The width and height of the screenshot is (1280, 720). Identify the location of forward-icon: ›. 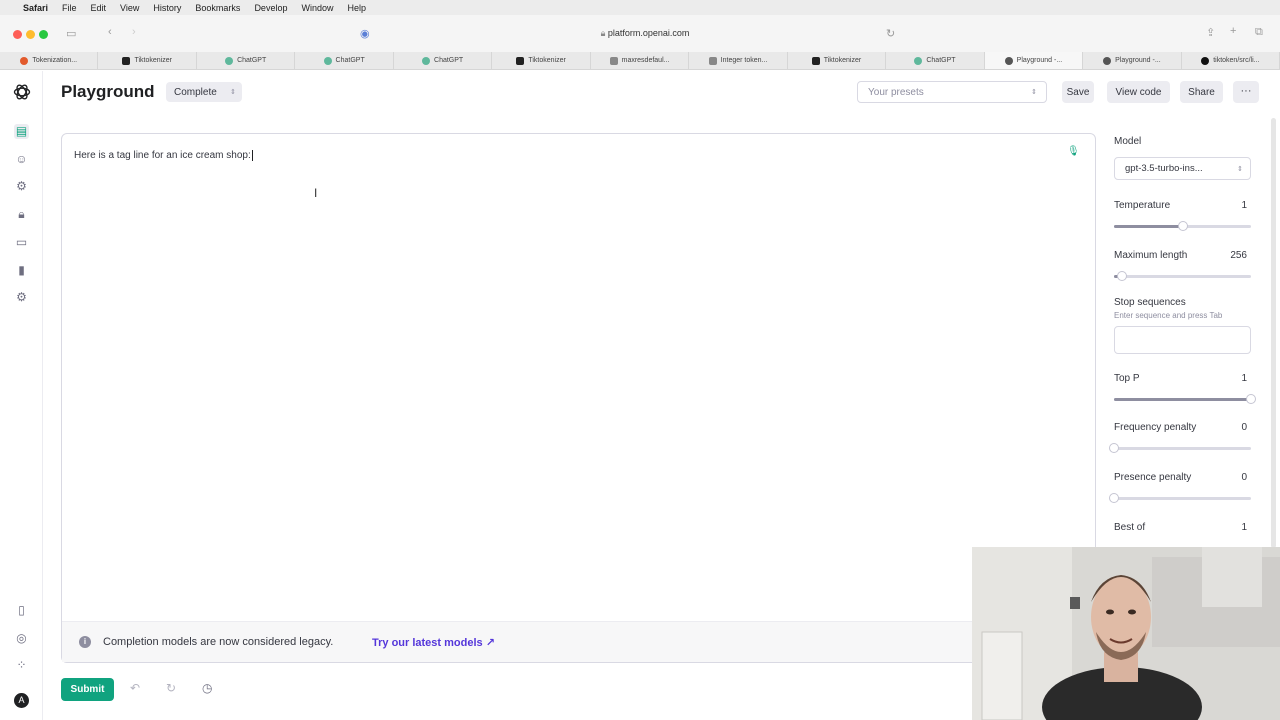
(134, 32).